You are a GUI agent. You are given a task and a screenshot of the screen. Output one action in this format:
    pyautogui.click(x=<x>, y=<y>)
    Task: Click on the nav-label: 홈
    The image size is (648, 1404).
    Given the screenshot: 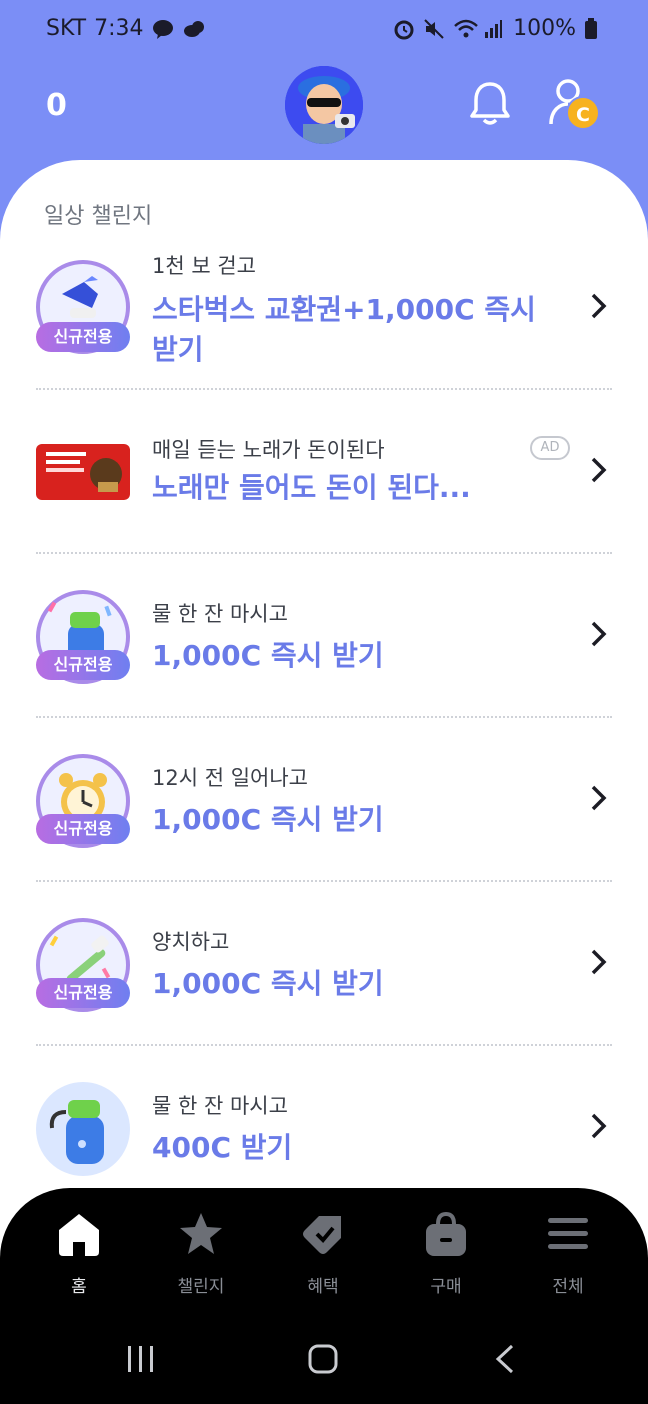 What is the action you would take?
    pyautogui.click(x=79, y=1287)
    